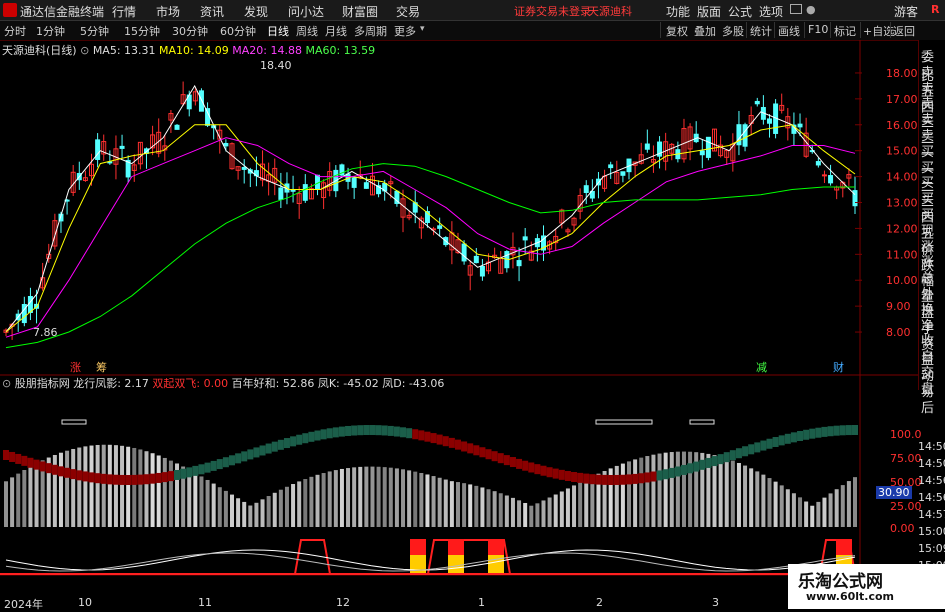  What do you see at coordinates (496, 564) in the screenshot?
I see `signal-box-yellow` at bounding box center [496, 564].